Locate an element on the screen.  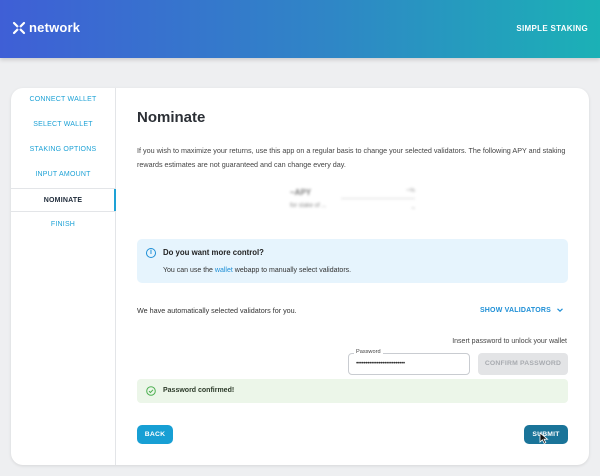
show-validators-toggle: SHOW VALIDATORS is located at coordinates (522, 310).